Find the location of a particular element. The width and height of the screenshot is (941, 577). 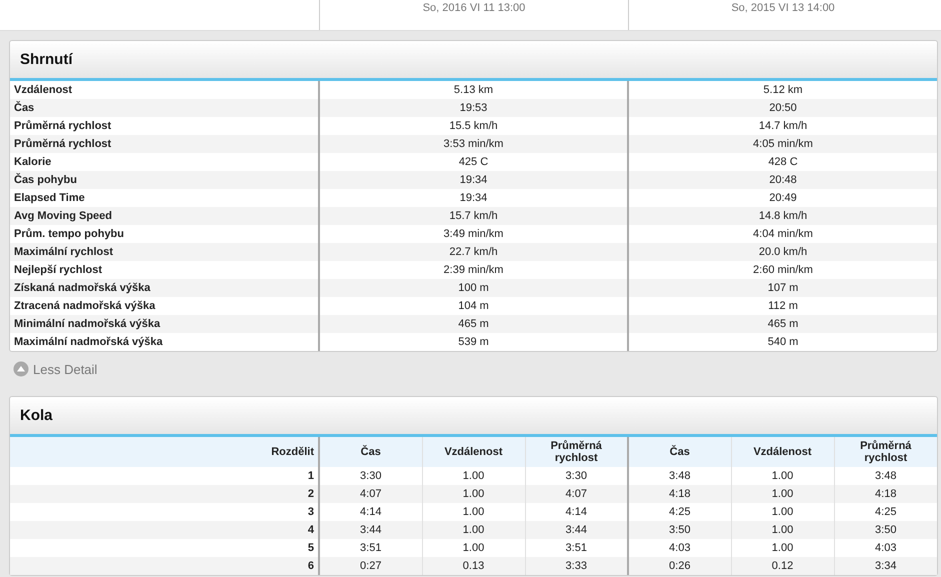

table-cell: 14.7 km/h is located at coordinates (782, 126).